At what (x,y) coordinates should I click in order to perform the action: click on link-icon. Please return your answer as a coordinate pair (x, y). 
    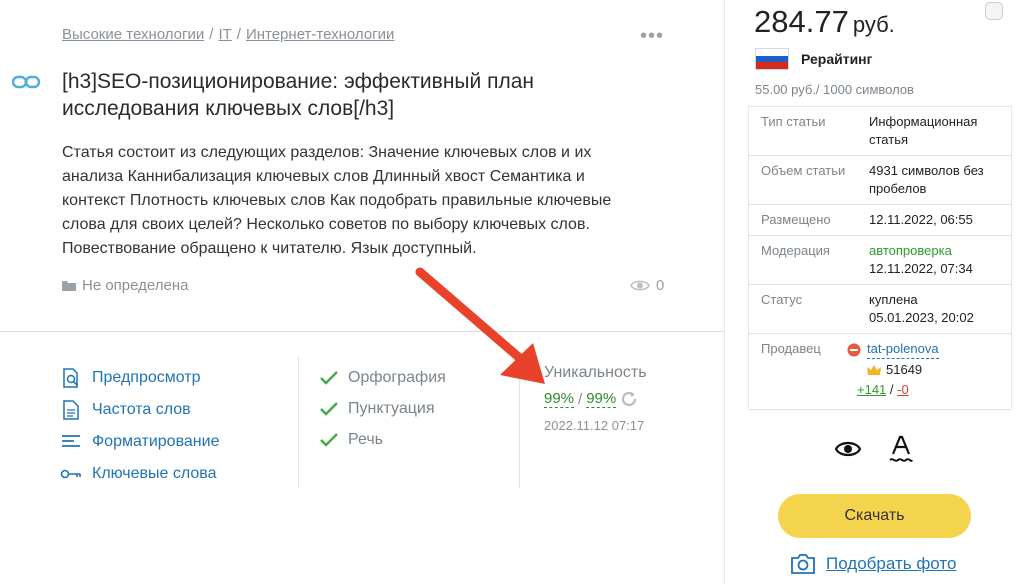
    Looking at the image, I should click on (26, 84).